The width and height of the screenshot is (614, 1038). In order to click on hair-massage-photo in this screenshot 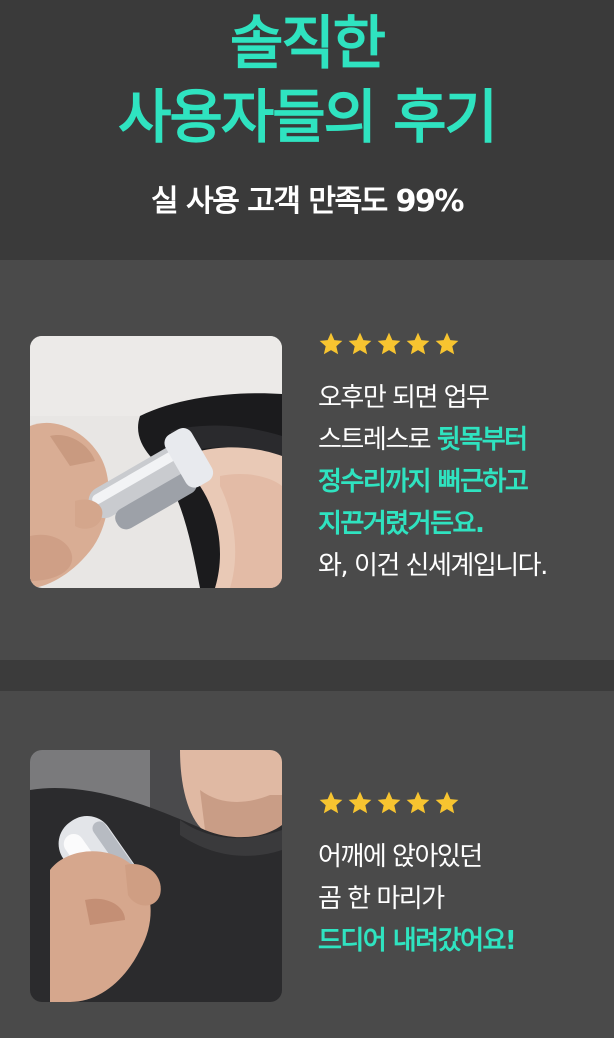, I will do `click(156, 462)`.